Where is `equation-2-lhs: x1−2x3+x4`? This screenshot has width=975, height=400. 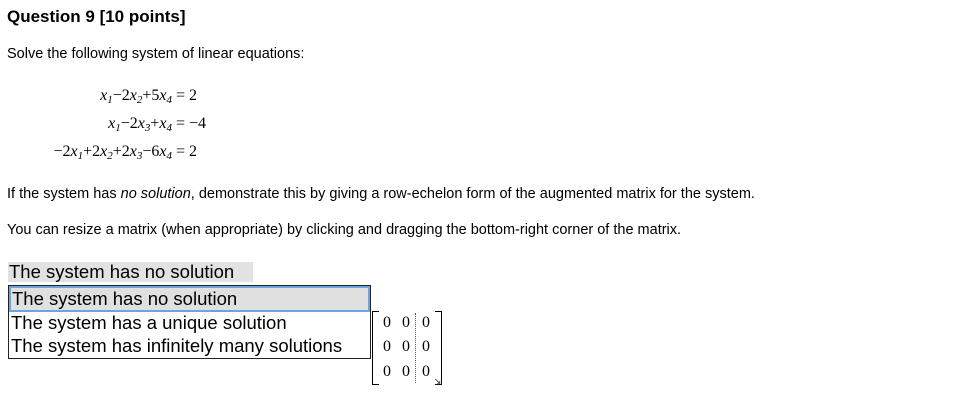
equation-2-lhs: x1−2x3+x4 is located at coordinates (140, 126).